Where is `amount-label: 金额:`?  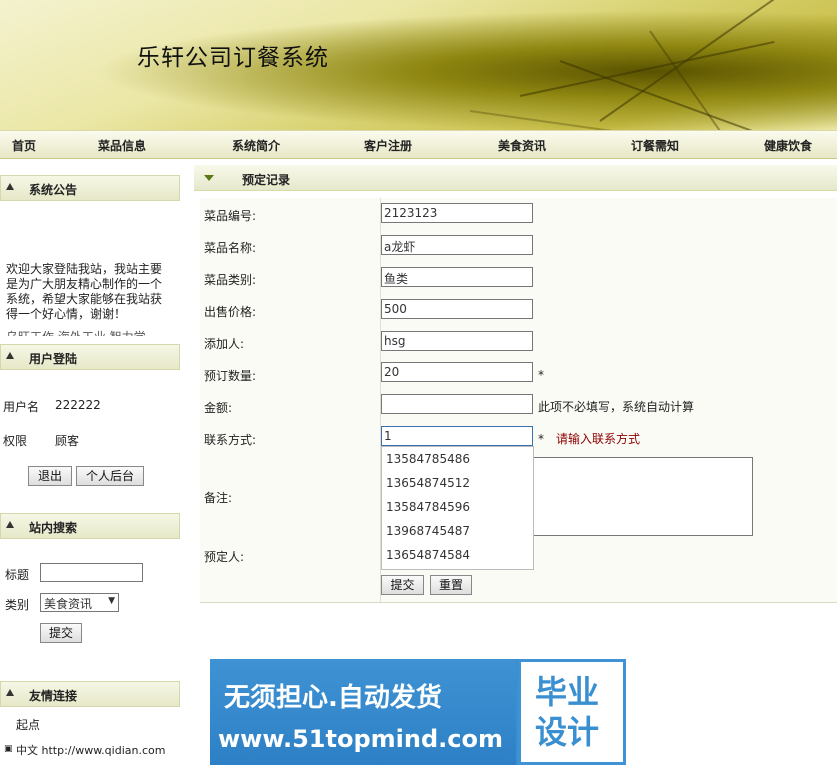 amount-label: 金额: is located at coordinates (218, 408).